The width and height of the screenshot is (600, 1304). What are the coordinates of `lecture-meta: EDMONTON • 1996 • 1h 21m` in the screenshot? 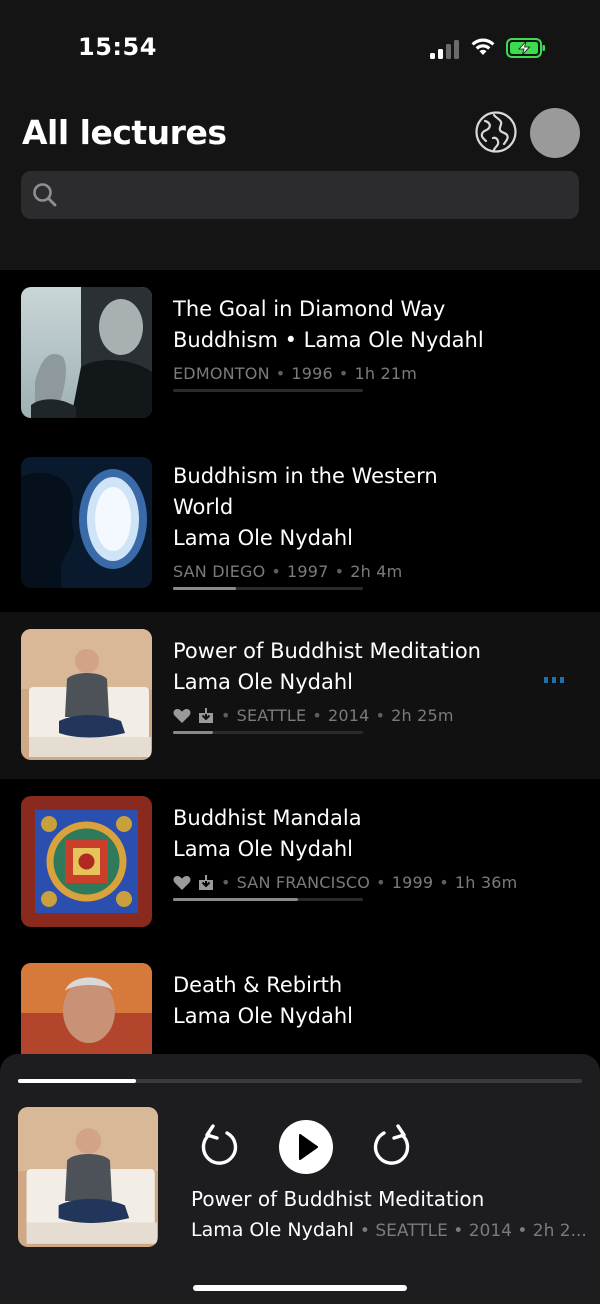 It's located at (295, 373).